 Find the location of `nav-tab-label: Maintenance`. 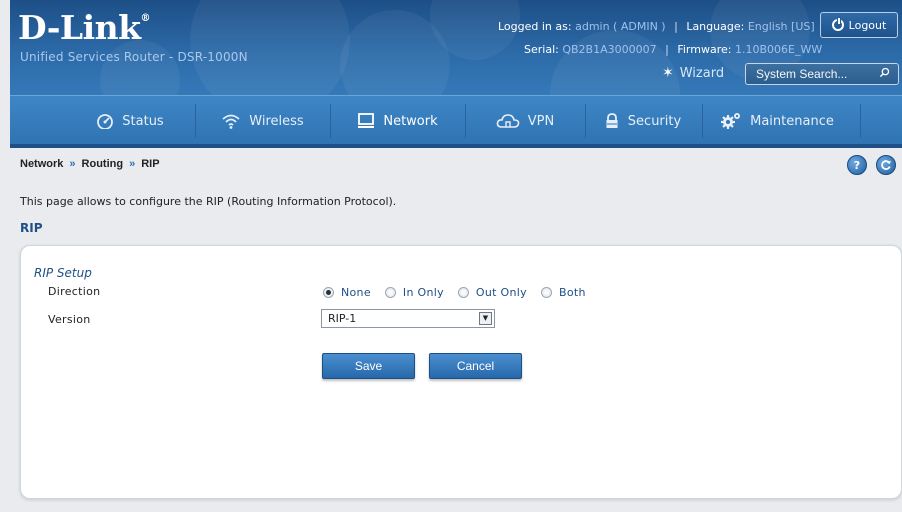

nav-tab-label: Maintenance is located at coordinates (792, 121).